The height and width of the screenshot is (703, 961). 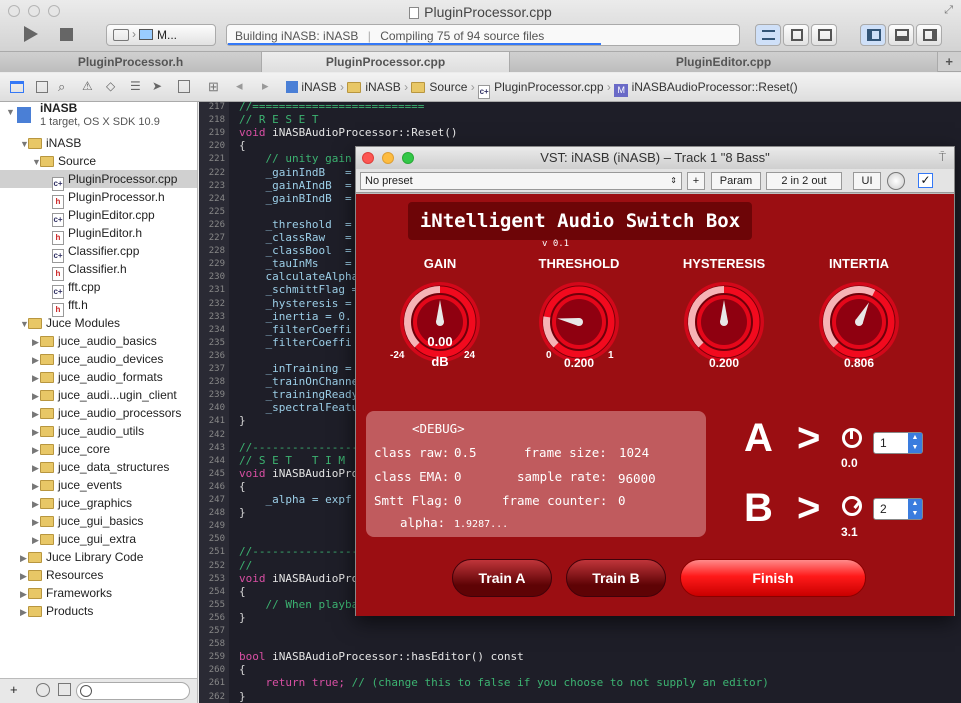 I want to click on channel-a-select: 1 ▲ ▼, so click(x=898, y=443).